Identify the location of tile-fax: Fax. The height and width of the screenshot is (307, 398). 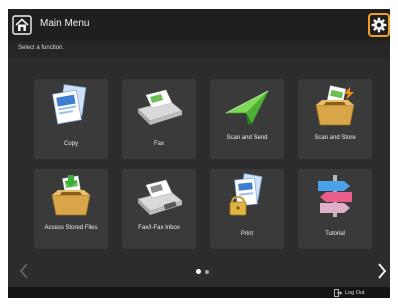
(159, 119).